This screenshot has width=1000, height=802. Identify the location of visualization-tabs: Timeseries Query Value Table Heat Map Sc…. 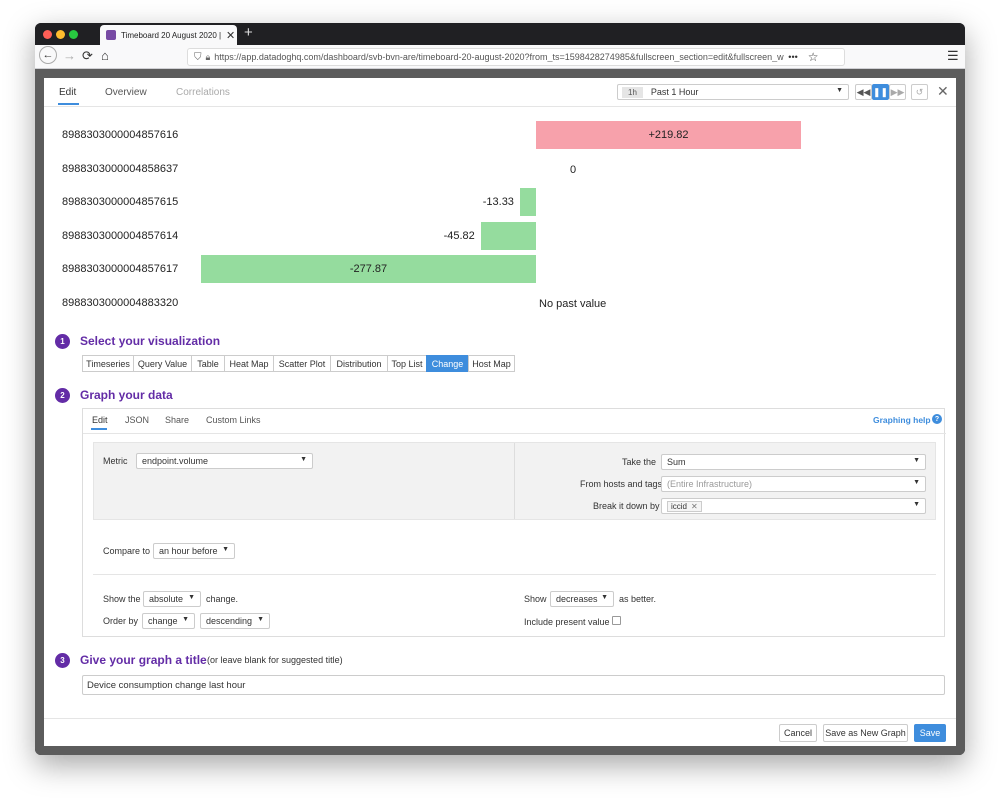
(332, 363).